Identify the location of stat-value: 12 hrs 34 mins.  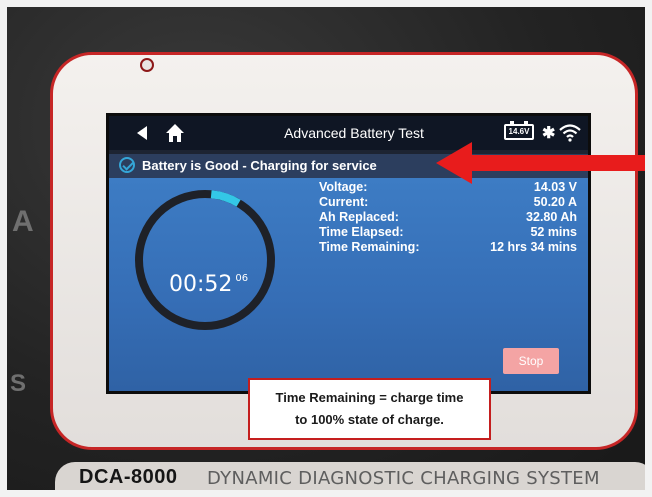
(533, 247).